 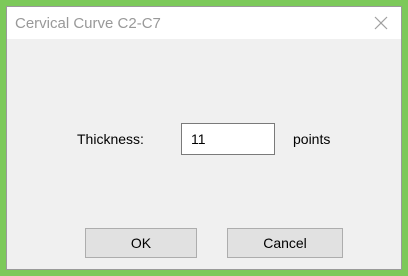 What do you see at coordinates (88, 23) in the screenshot?
I see `window-title: Cervical Curve C2-C7` at bounding box center [88, 23].